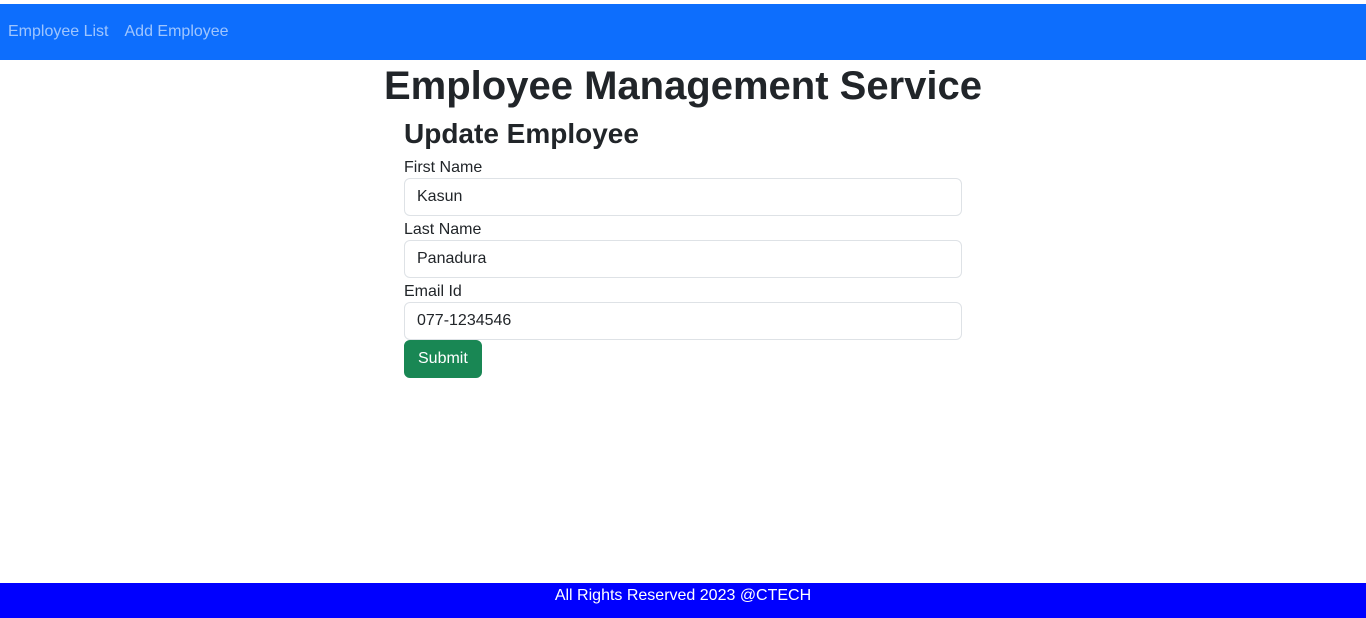 The width and height of the screenshot is (1366, 618). I want to click on first-name-label: First Name, so click(443, 167).